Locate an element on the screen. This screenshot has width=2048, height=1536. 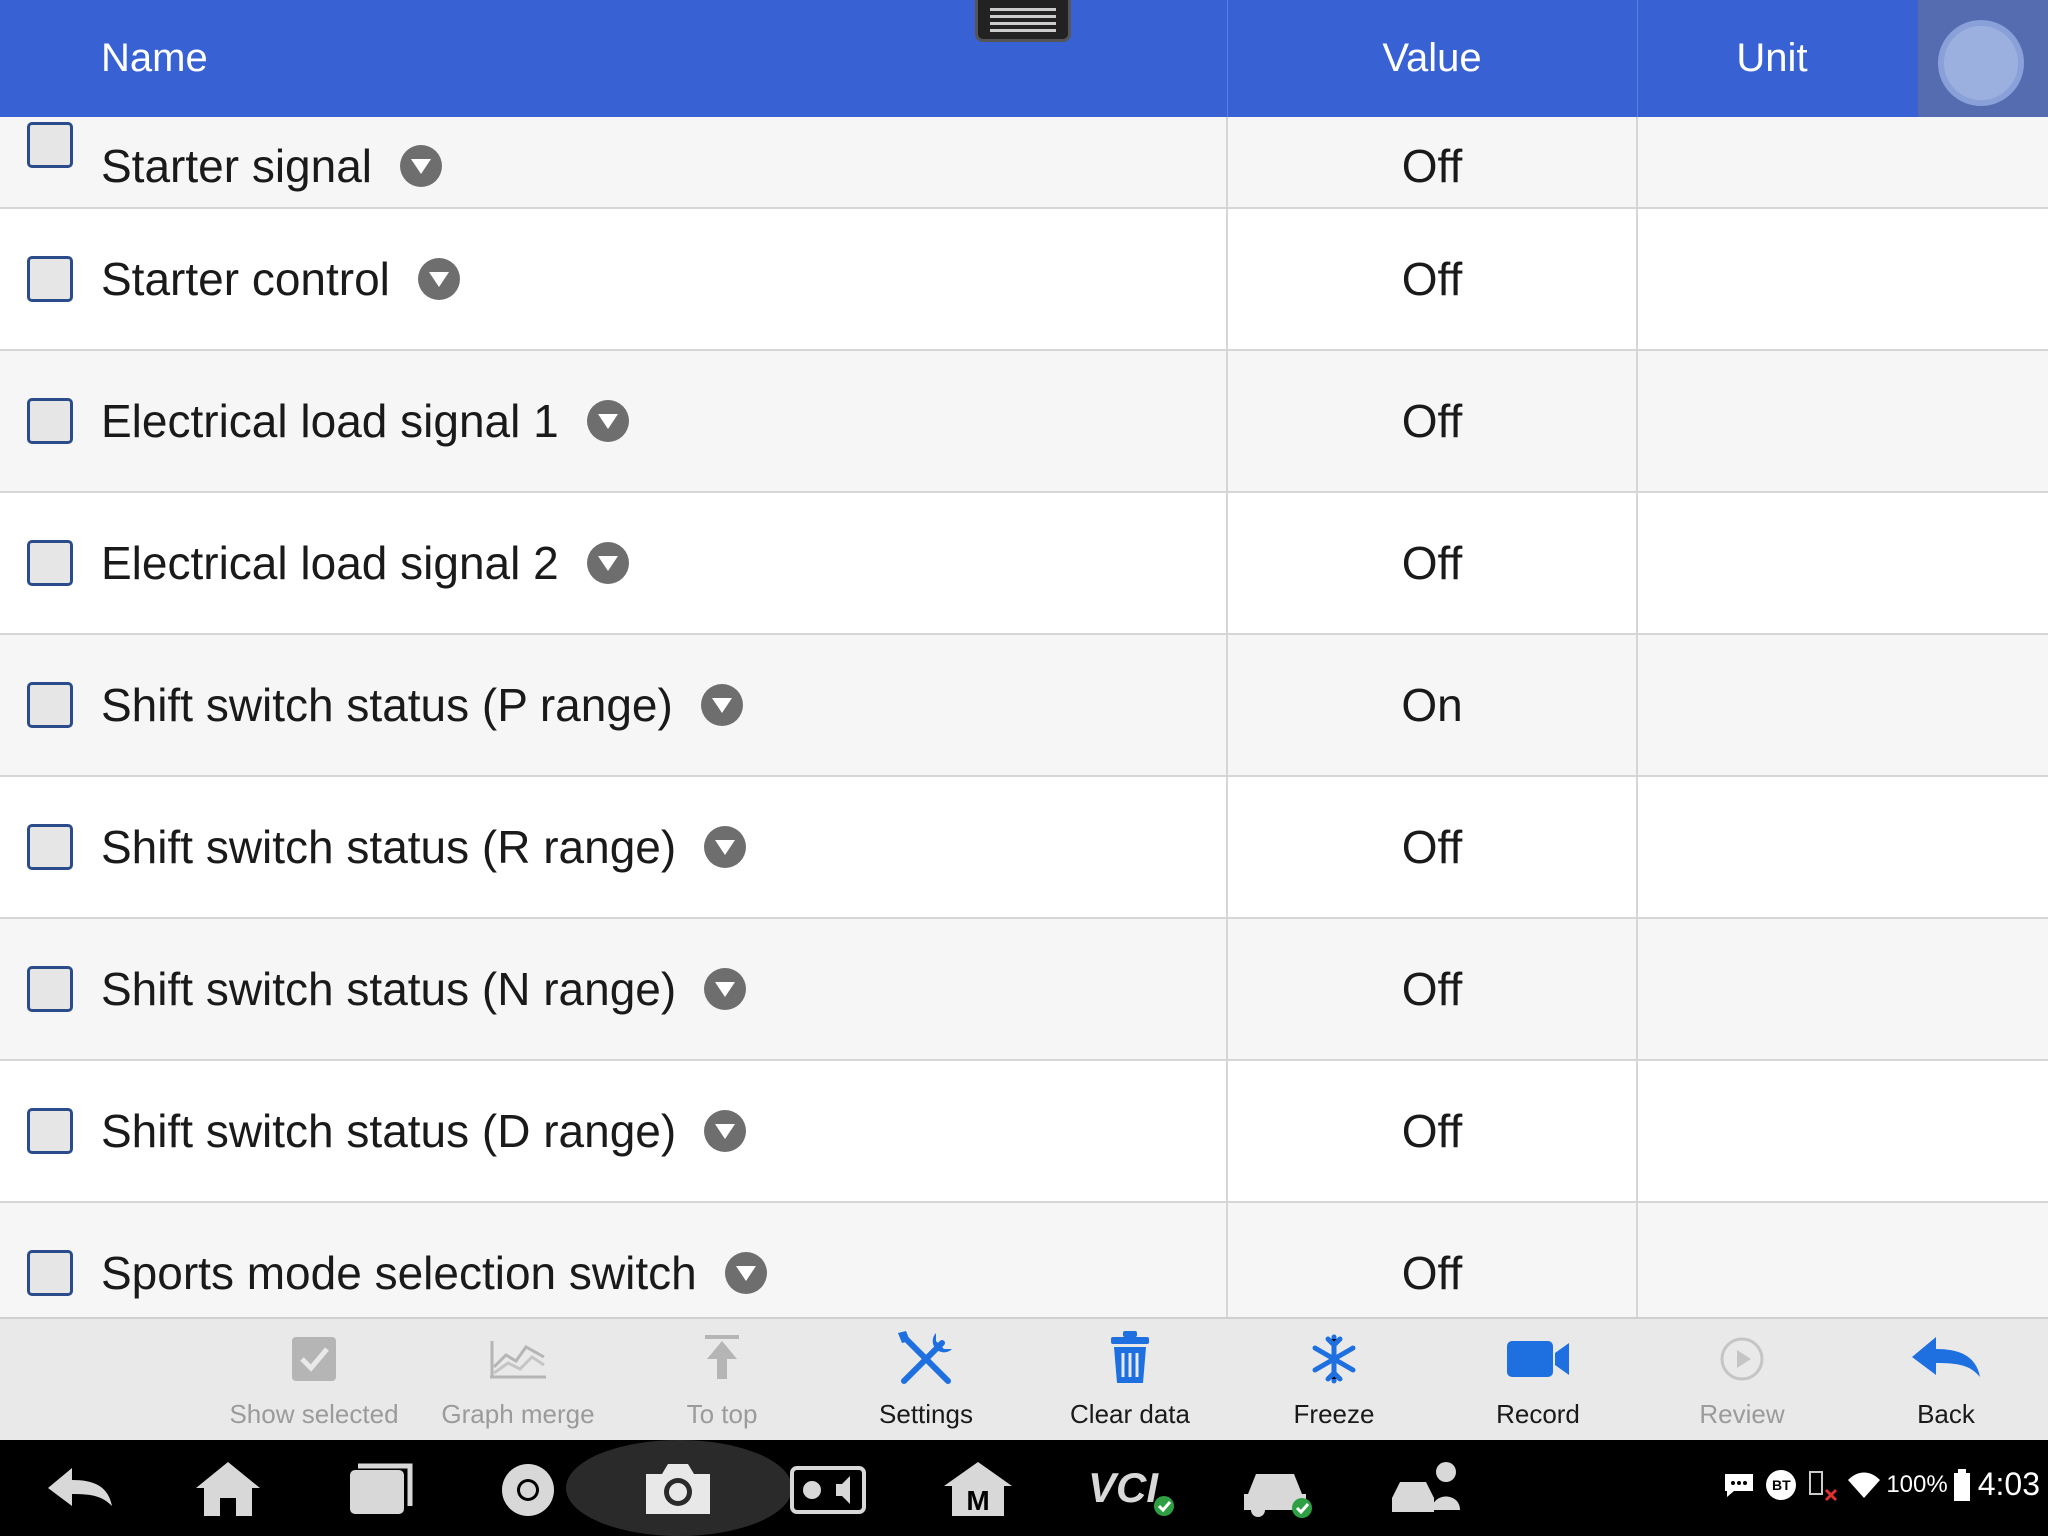
table-row: Shift switch status (N range) Off is located at coordinates (1024, 990).